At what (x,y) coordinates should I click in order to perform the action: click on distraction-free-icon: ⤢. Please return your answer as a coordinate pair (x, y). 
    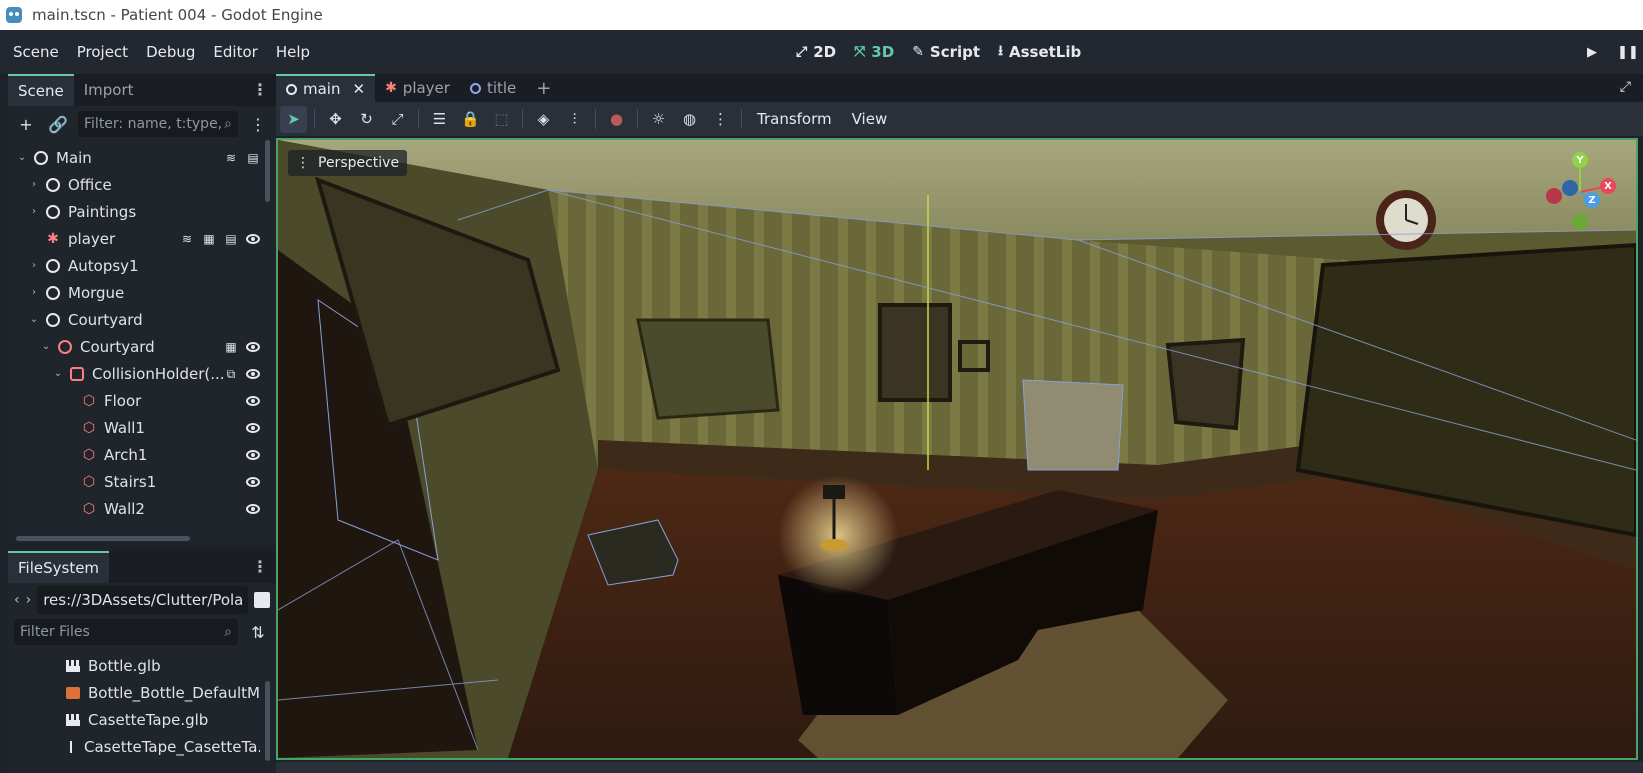
    Looking at the image, I should click on (1625, 87).